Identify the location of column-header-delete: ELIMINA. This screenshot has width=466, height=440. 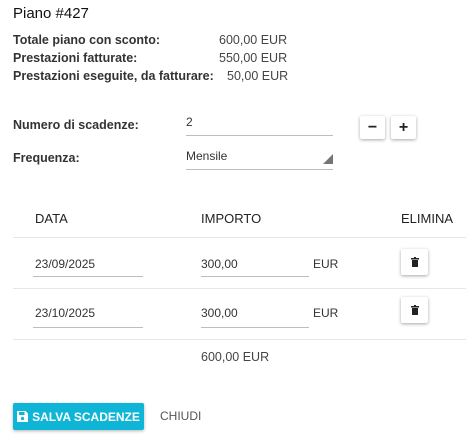
(427, 218).